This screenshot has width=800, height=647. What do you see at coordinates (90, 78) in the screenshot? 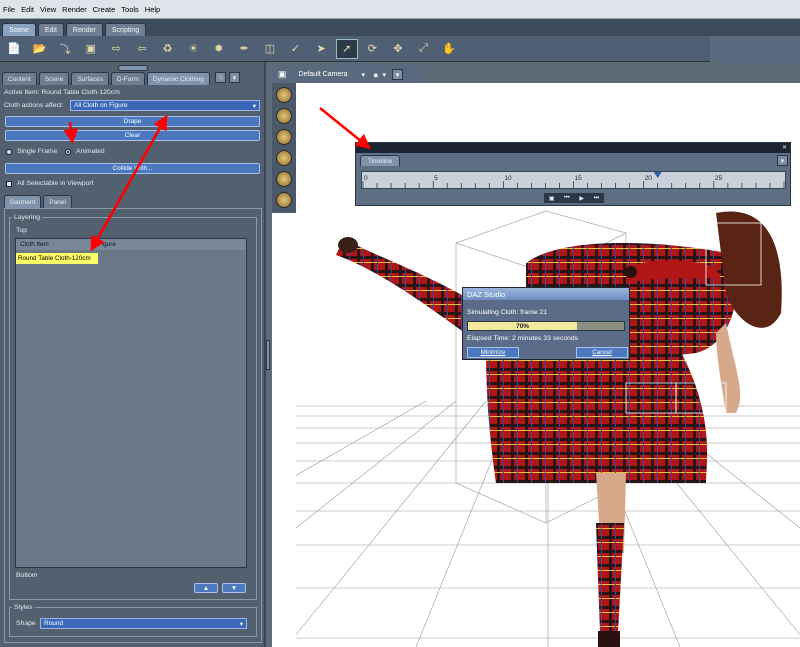
I see `tab-surfaces: Surfaces` at bounding box center [90, 78].